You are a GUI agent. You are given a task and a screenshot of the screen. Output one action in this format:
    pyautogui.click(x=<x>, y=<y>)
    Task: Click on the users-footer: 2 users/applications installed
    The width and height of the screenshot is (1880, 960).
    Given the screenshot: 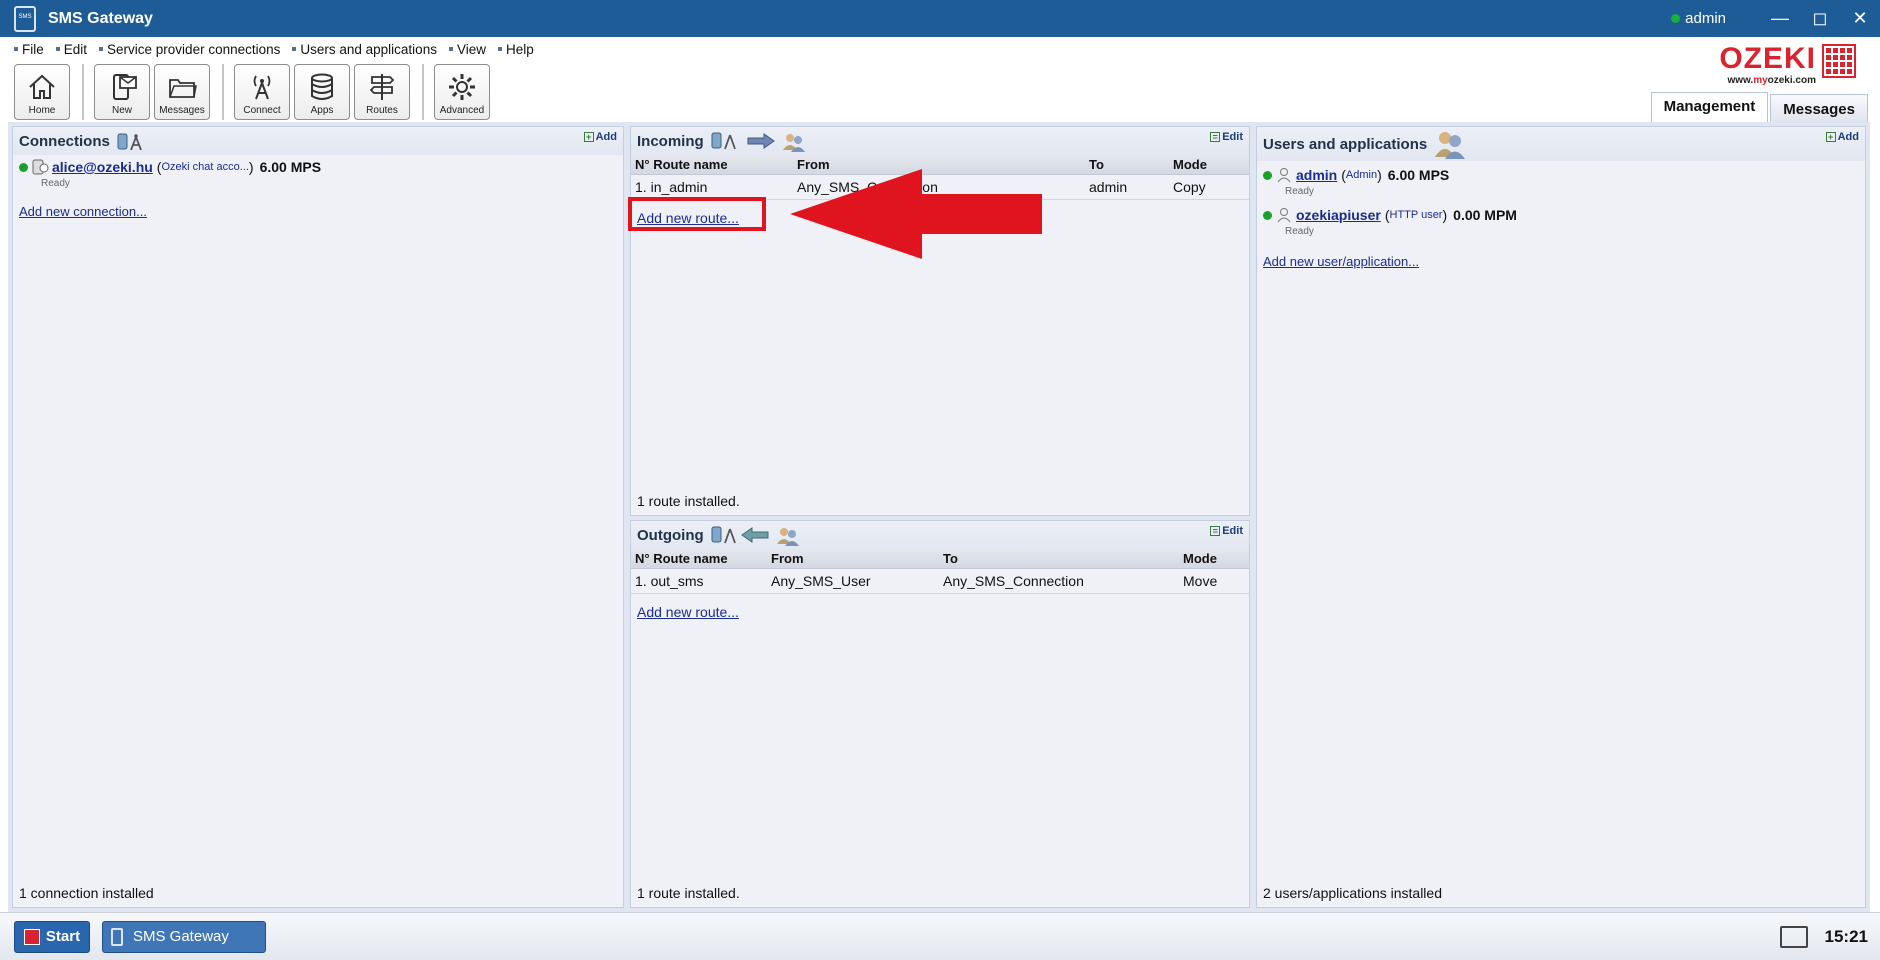 What is the action you would take?
    pyautogui.click(x=1352, y=893)
    